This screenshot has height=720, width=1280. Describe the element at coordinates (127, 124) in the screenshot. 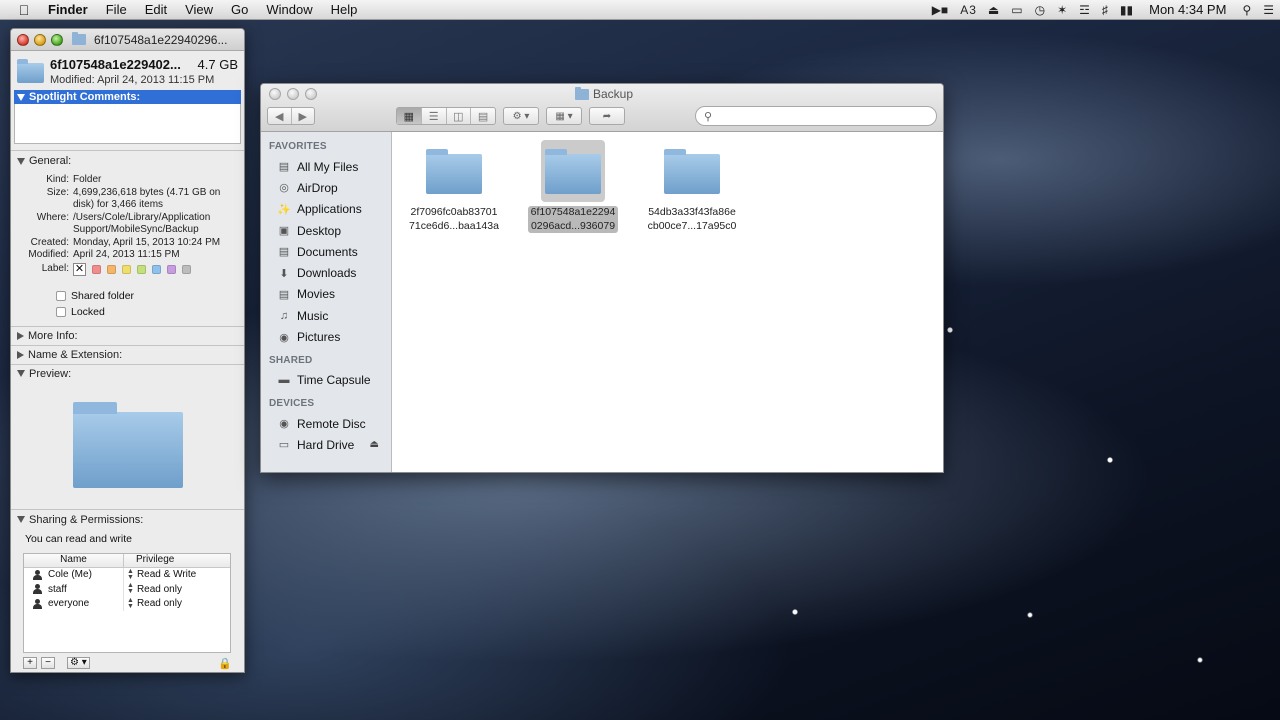

I see `spotlight-comments-field` at that location.